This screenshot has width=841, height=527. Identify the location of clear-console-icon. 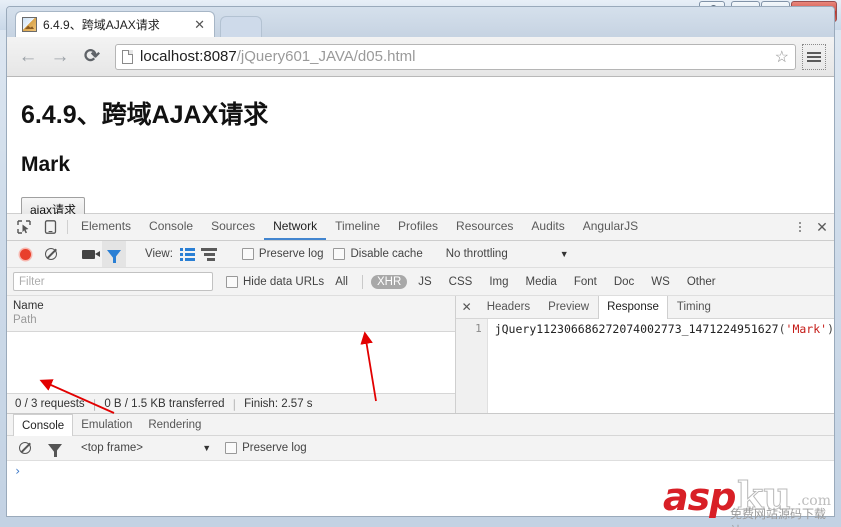
(25, 448).